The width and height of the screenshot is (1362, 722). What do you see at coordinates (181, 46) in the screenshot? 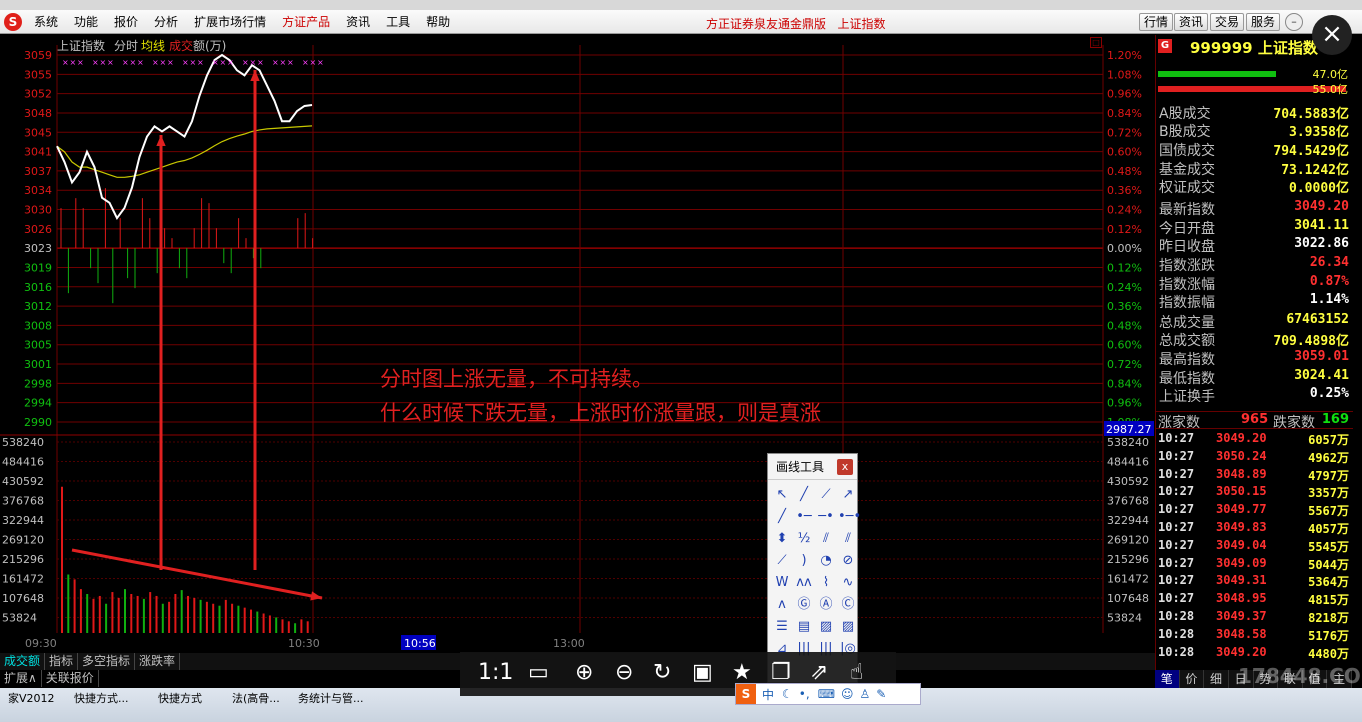
I see `volume-legend-1: 成交` at bounding box center [181, 46].